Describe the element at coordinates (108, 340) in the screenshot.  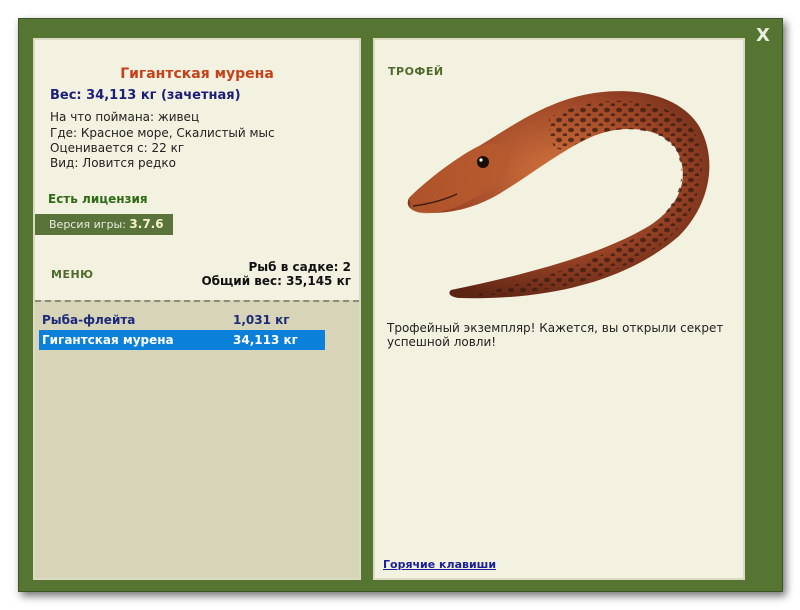
I see `catch-name: Гигантская мурена` at that location.